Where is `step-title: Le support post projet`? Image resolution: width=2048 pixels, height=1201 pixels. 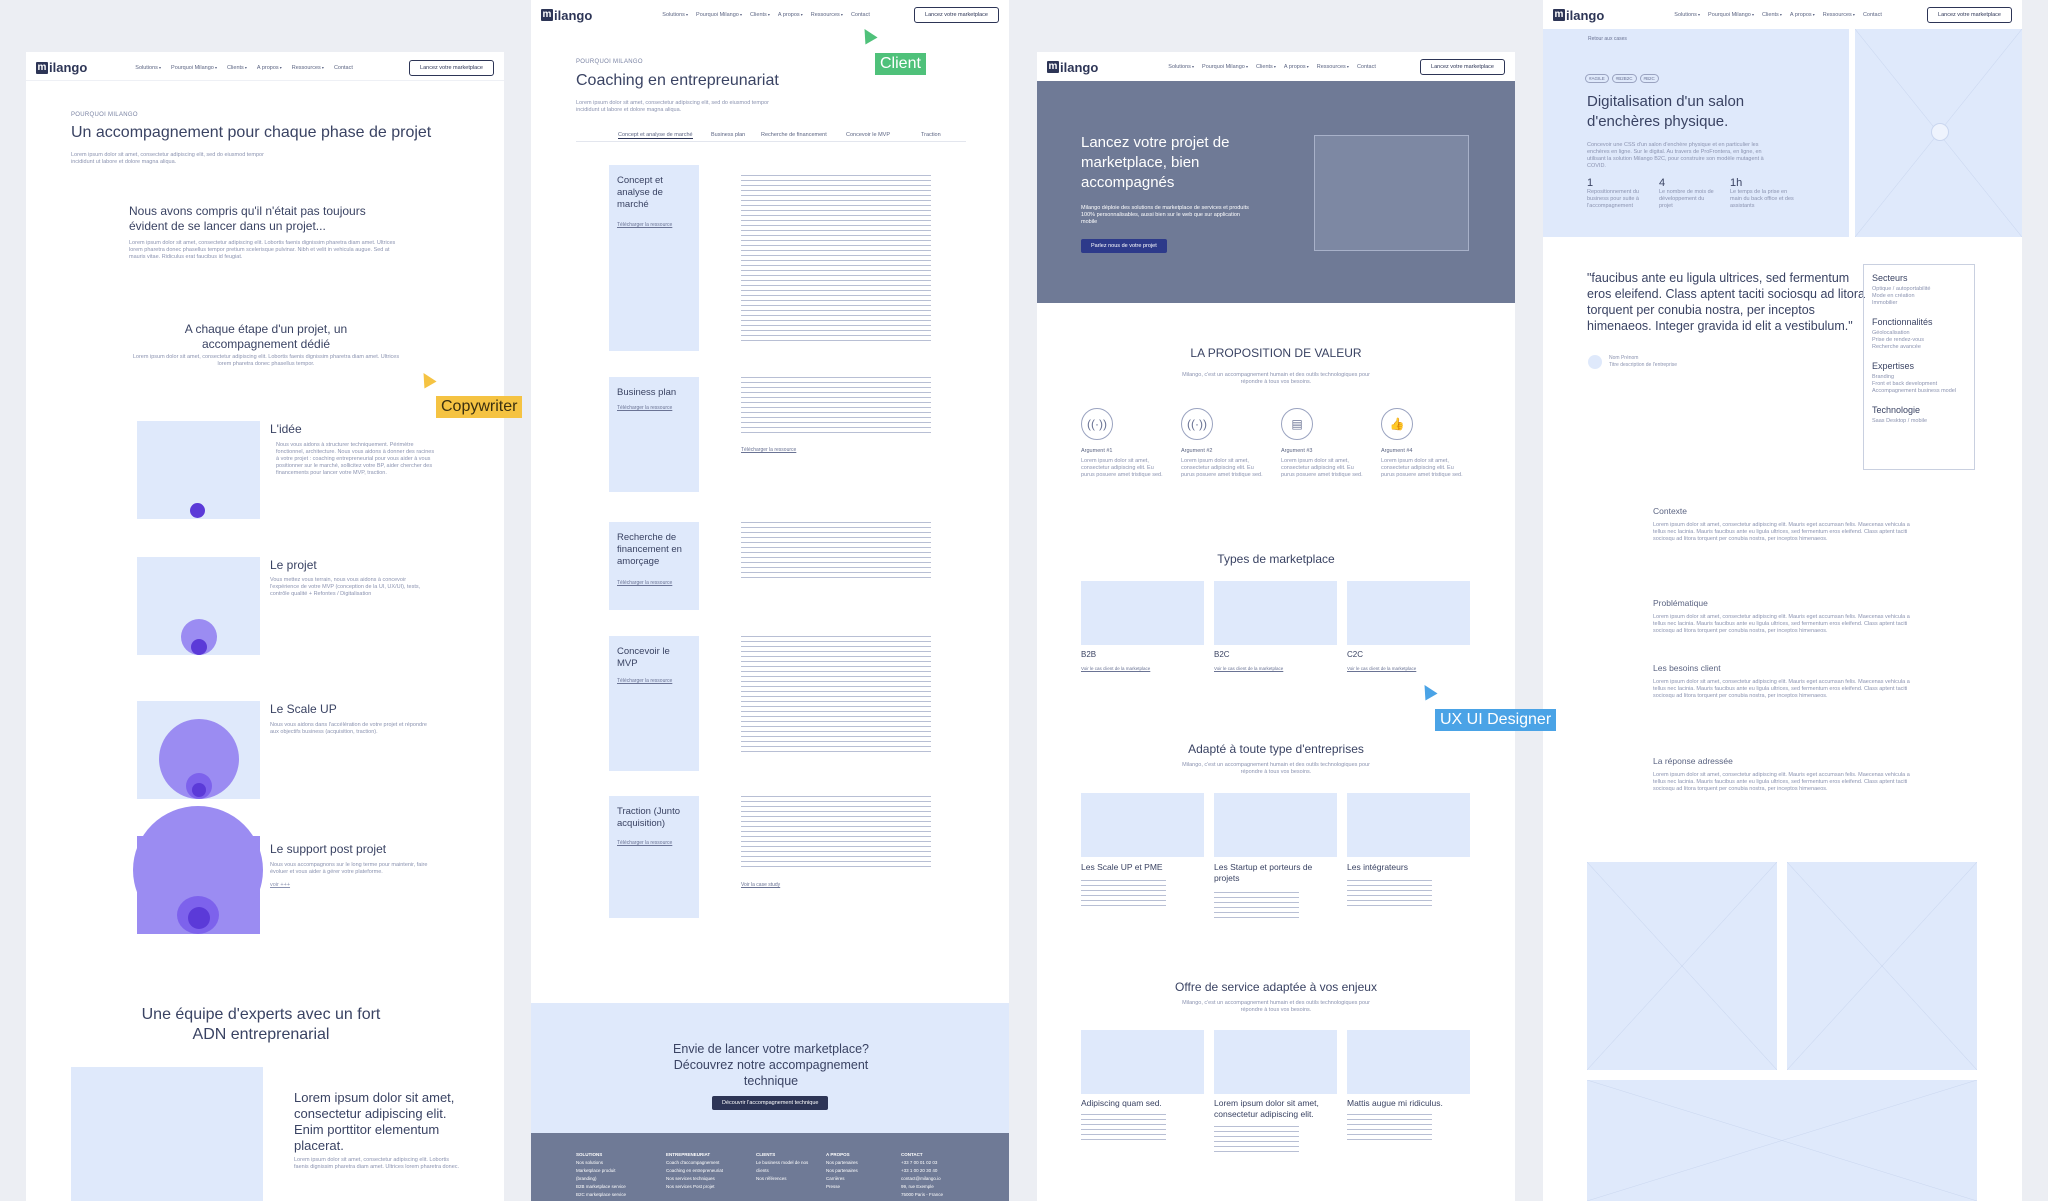
step-title: Le support post projet is located at coordinates (328, 849).